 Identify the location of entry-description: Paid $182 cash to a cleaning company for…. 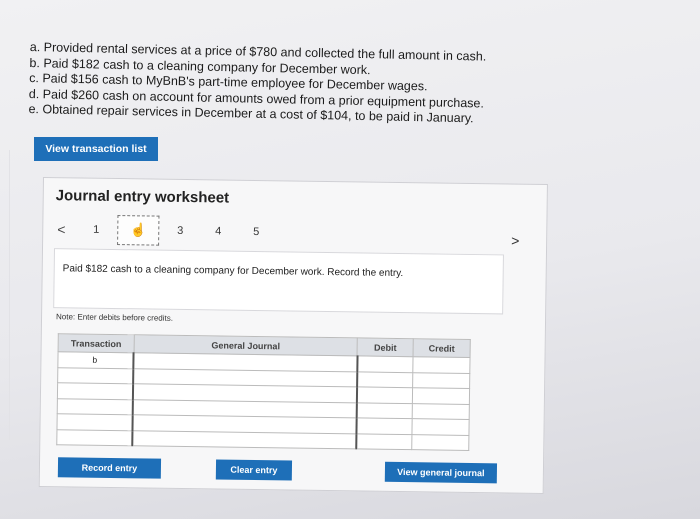
(278, 281).